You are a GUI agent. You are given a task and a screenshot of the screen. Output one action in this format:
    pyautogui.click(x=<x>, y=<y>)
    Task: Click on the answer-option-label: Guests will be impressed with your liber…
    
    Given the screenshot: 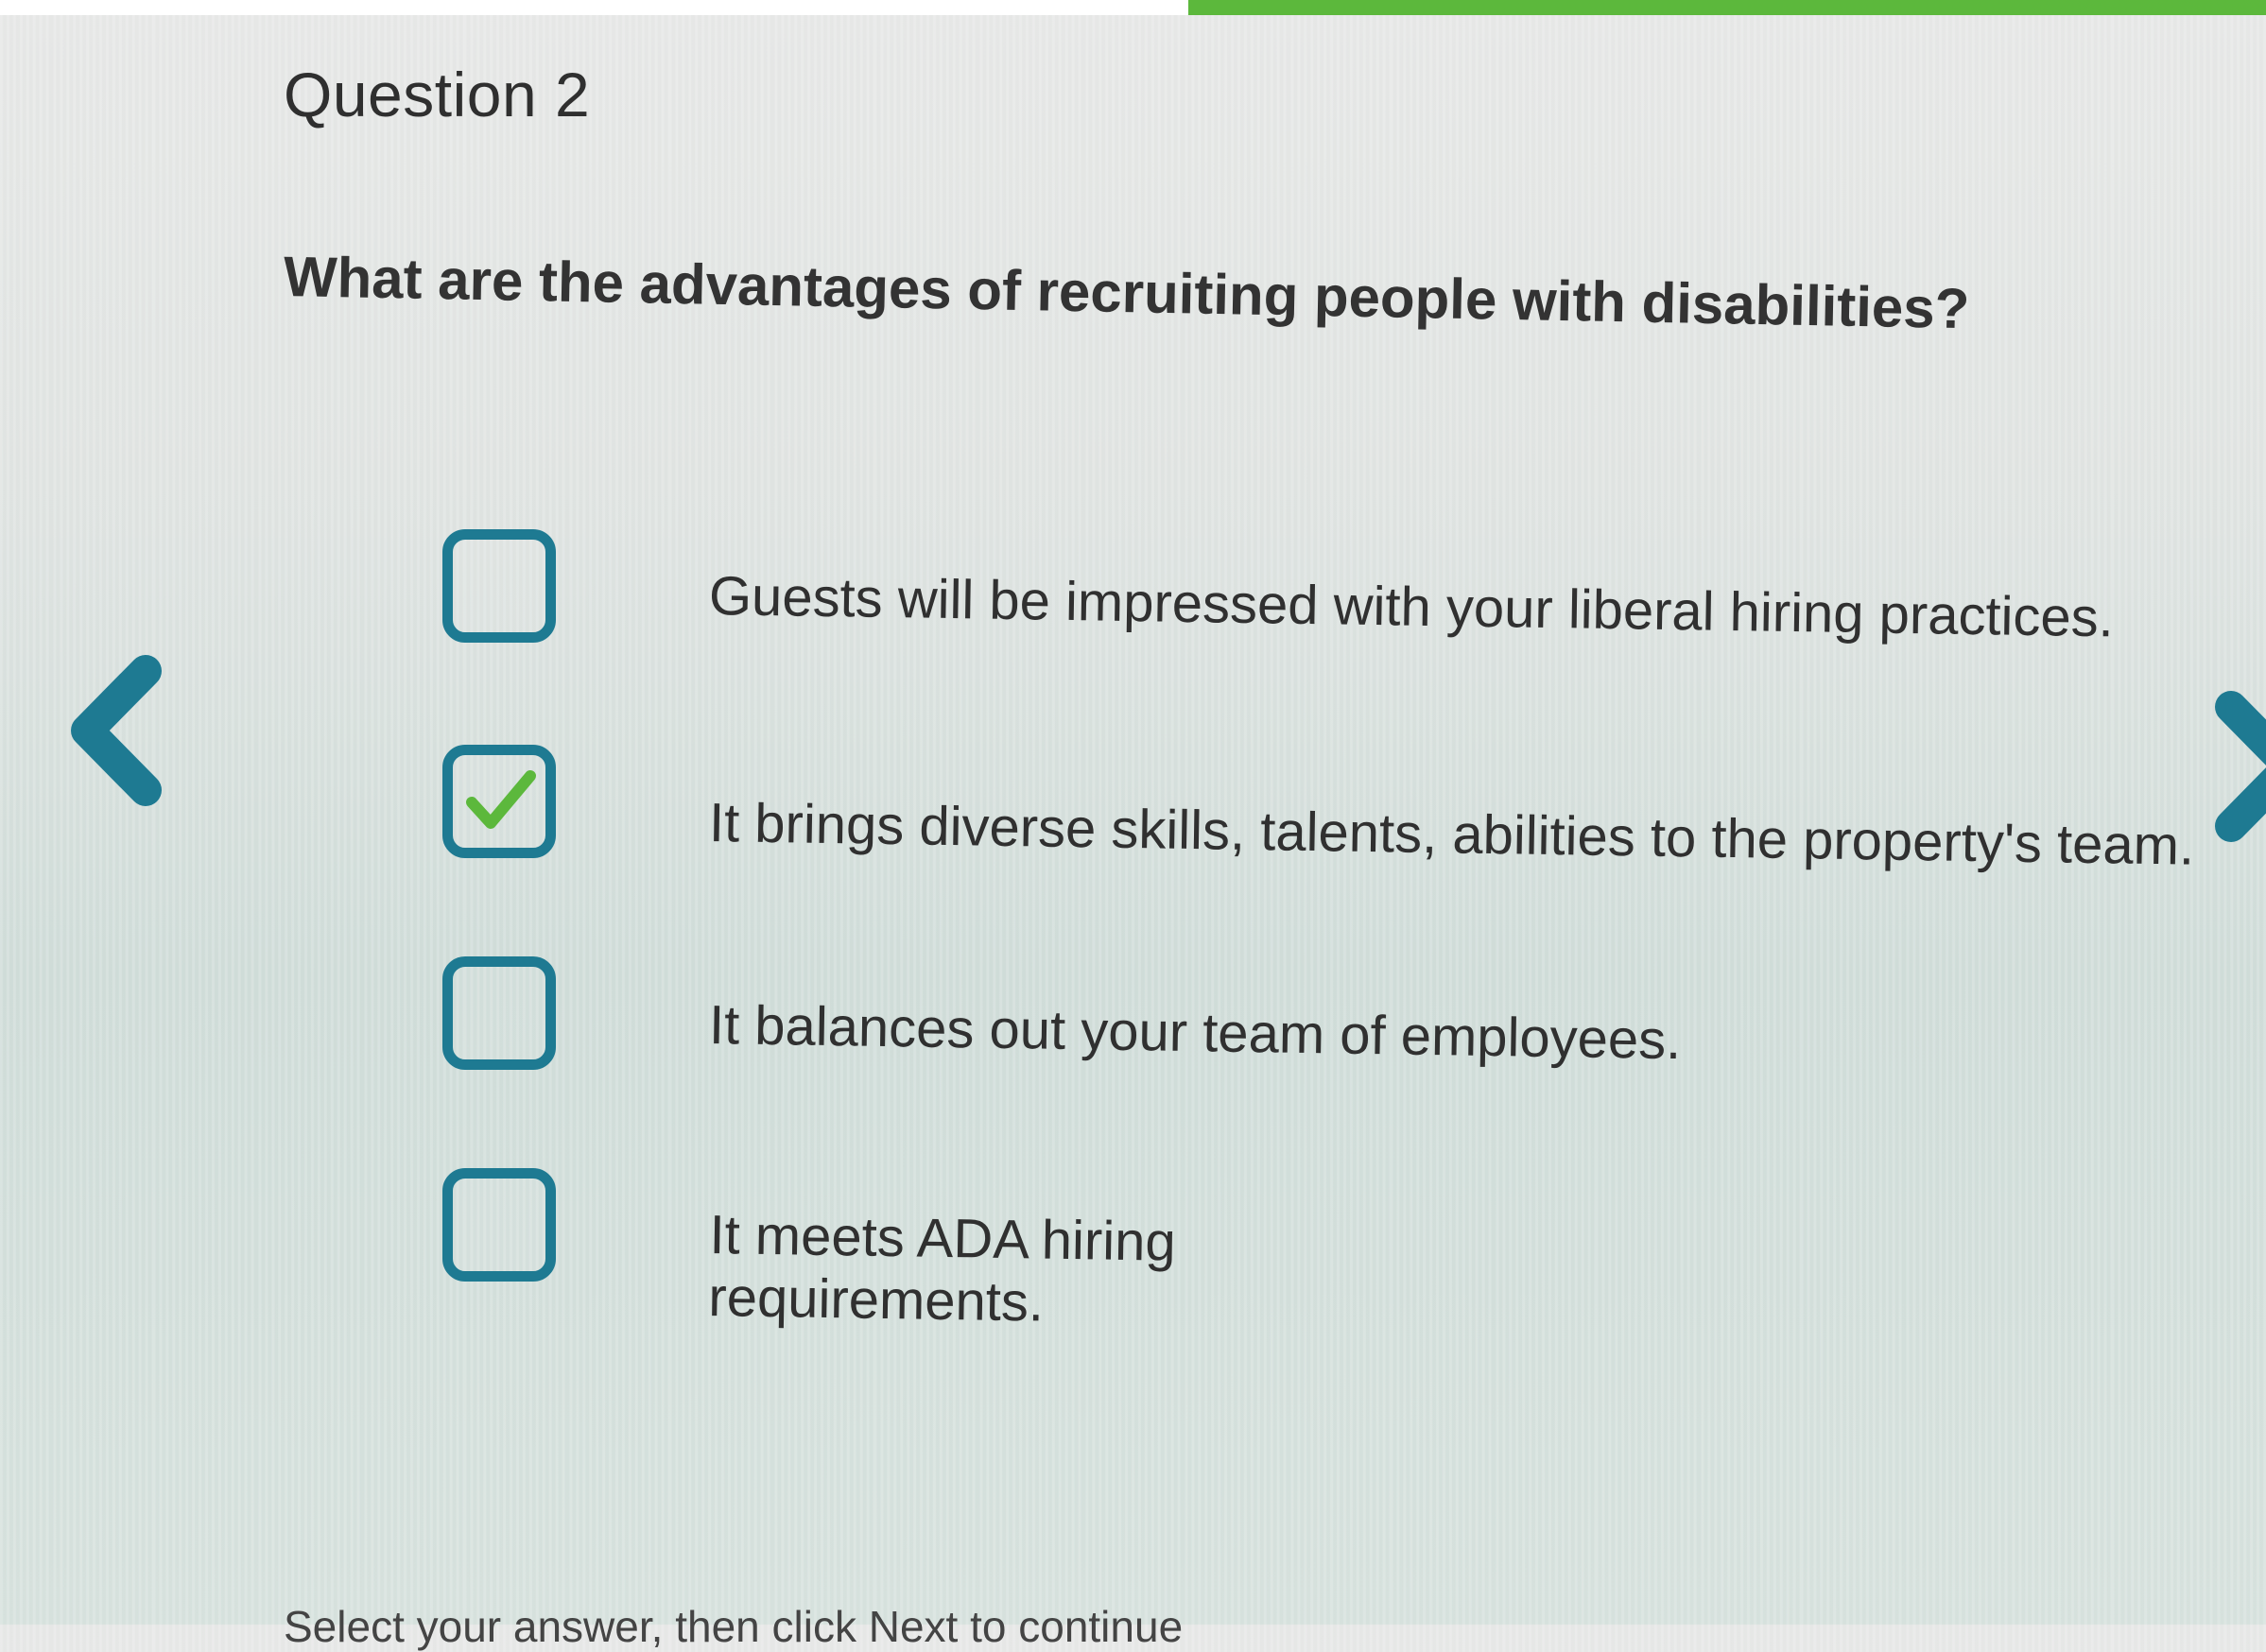 What is the action you would take?
    pyautogui.click(x=1411, y=607)
    